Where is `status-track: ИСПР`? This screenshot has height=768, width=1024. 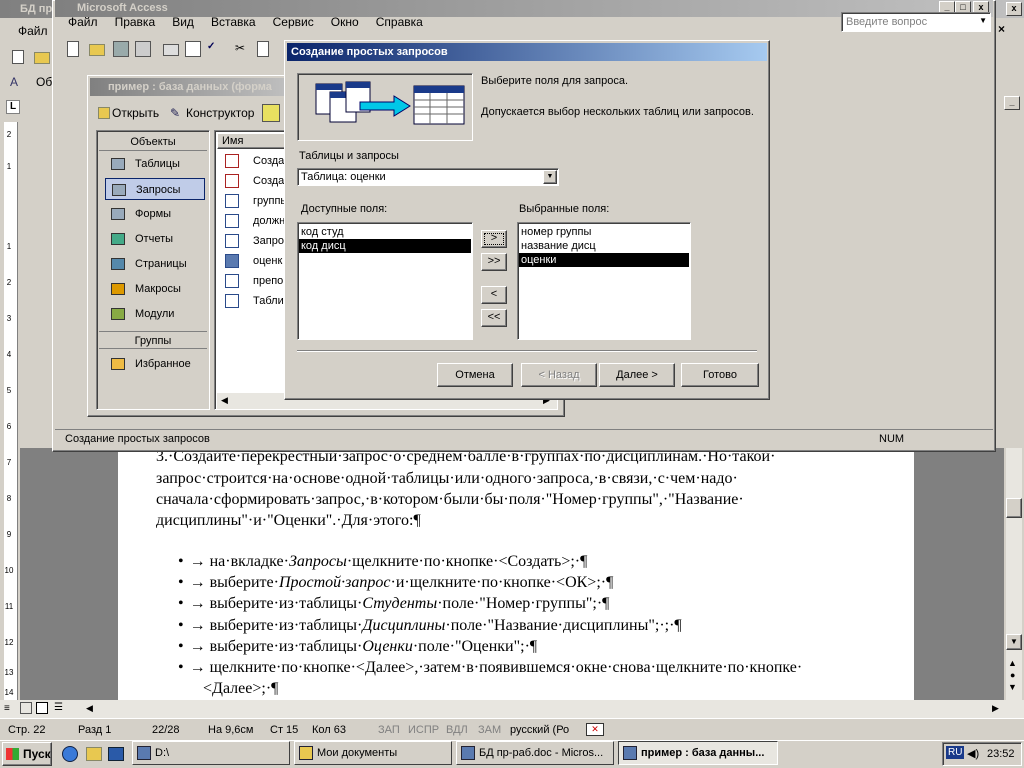
status-track: ИСПР is located at coordinates (423, 730).